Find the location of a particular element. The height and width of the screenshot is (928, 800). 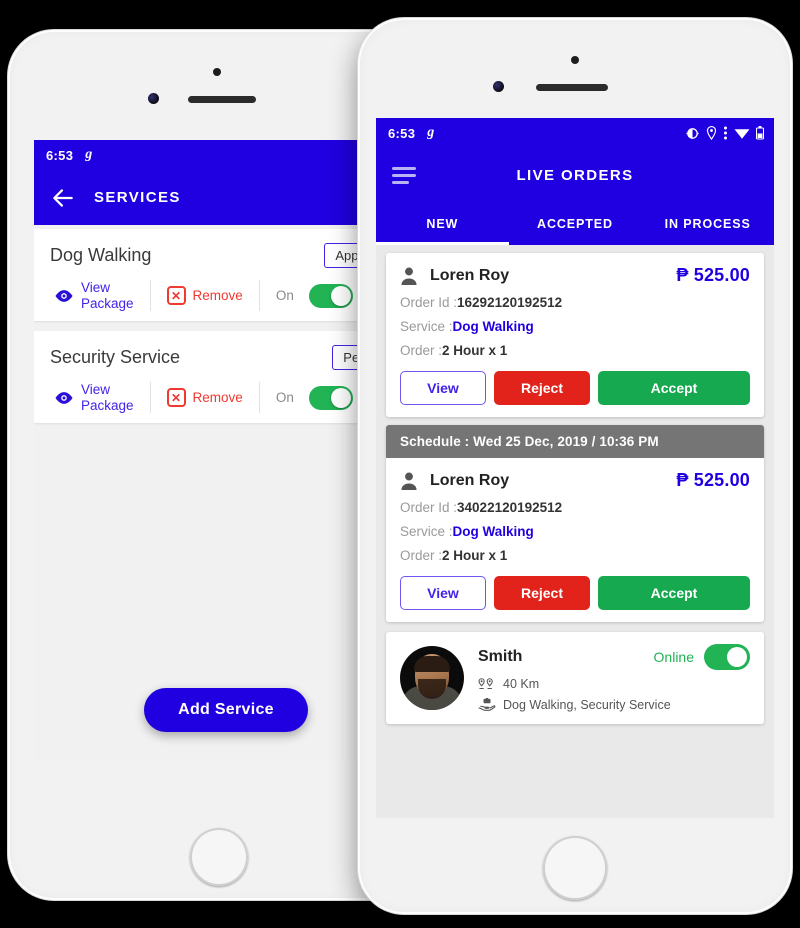

provider-distance-row: 40 Km is located at coordinates (614, 684).